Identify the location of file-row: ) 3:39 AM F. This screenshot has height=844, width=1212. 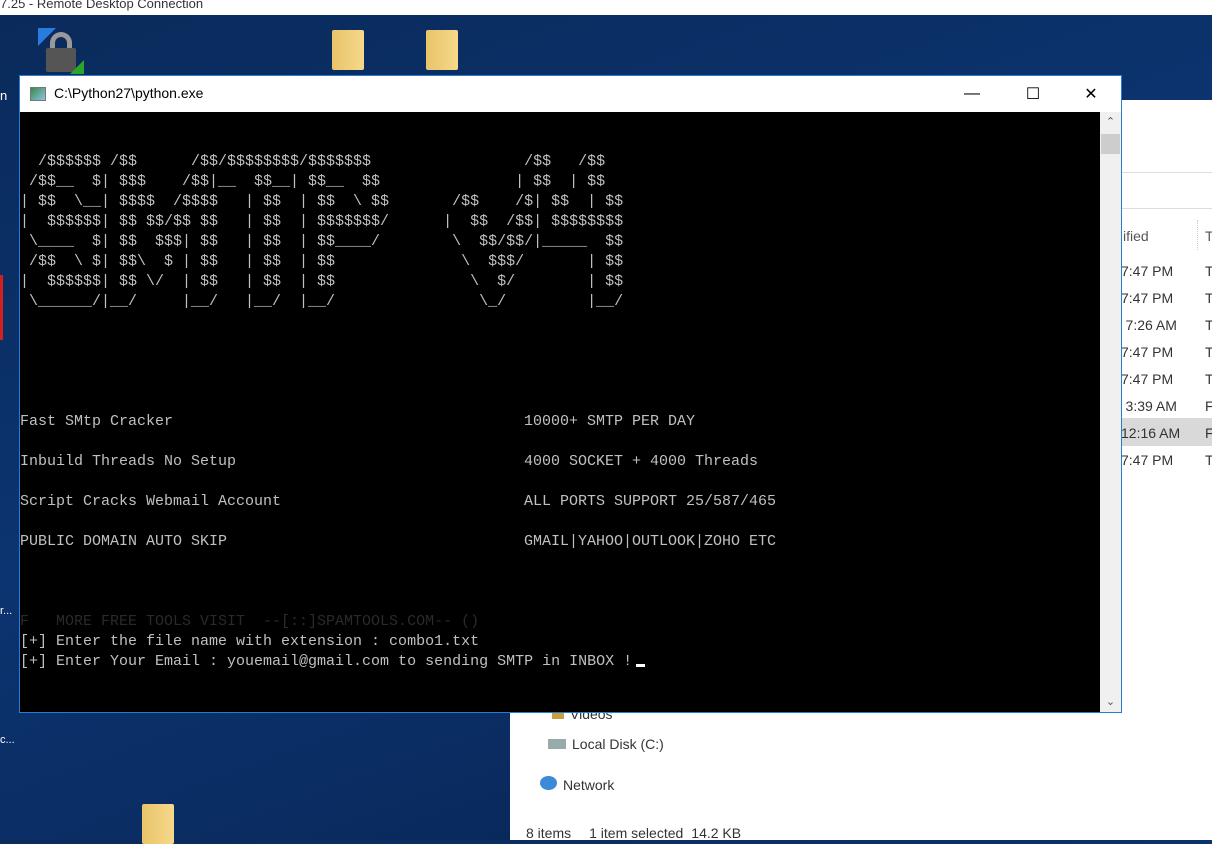
(1164, 406).